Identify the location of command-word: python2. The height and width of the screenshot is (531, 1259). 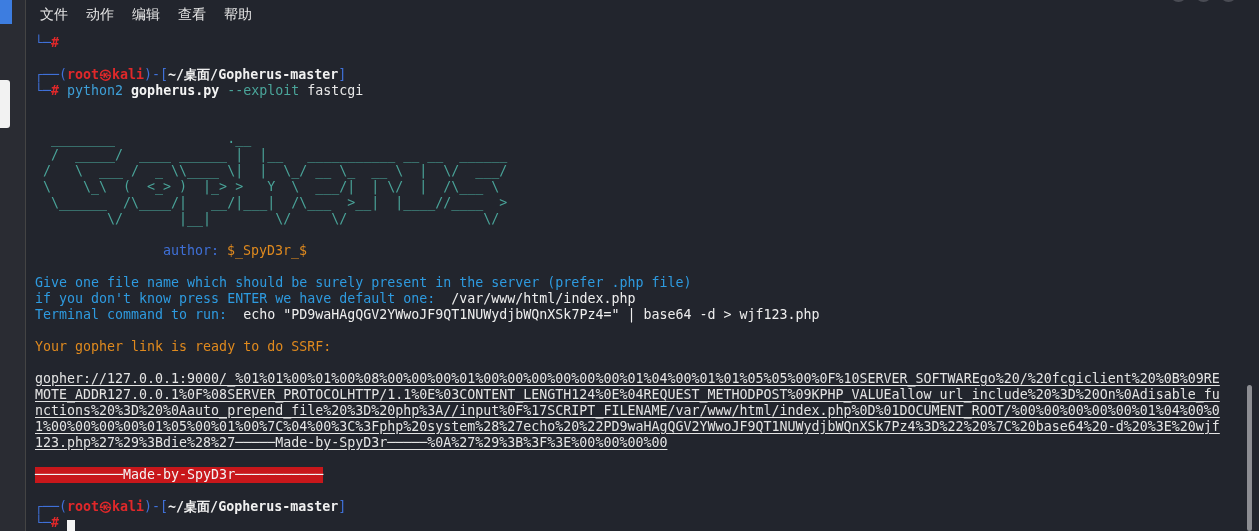
(95, 91).